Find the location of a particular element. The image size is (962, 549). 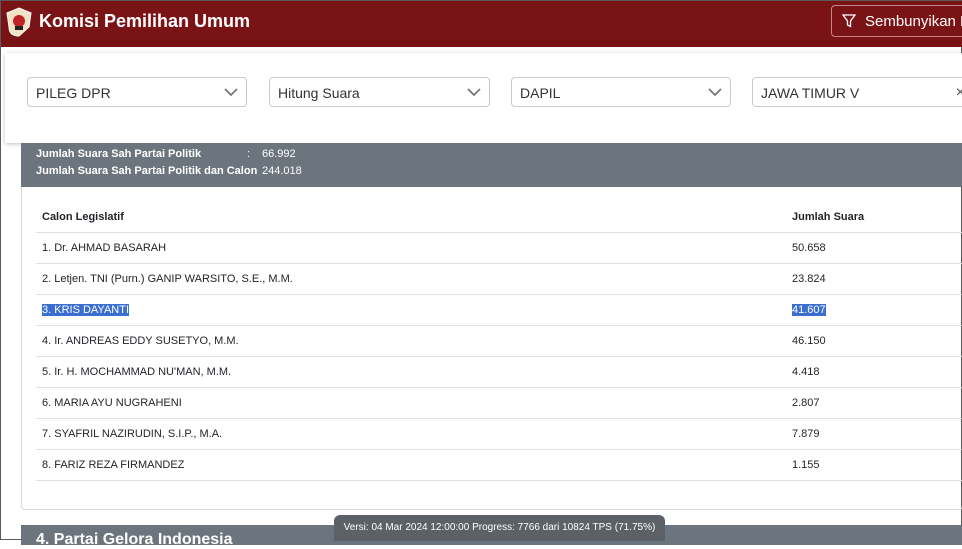

table-row: 8. FARIZ REZA FIRMANDEZ 1.155 is located at coordinates (499, 465).